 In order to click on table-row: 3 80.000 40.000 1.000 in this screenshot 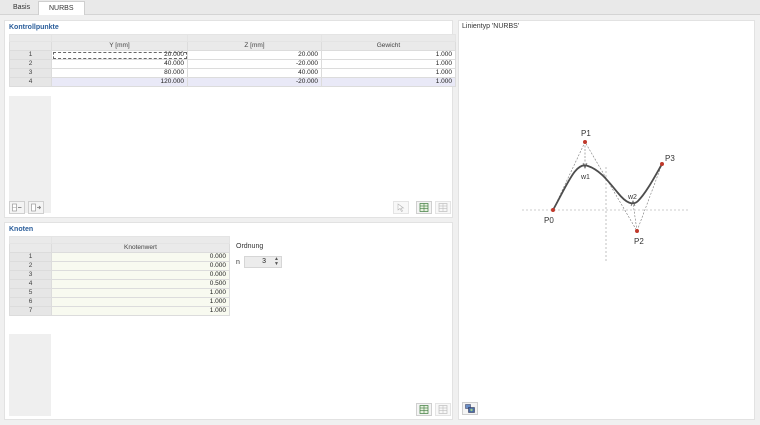, I will do `click(232, 73)`.